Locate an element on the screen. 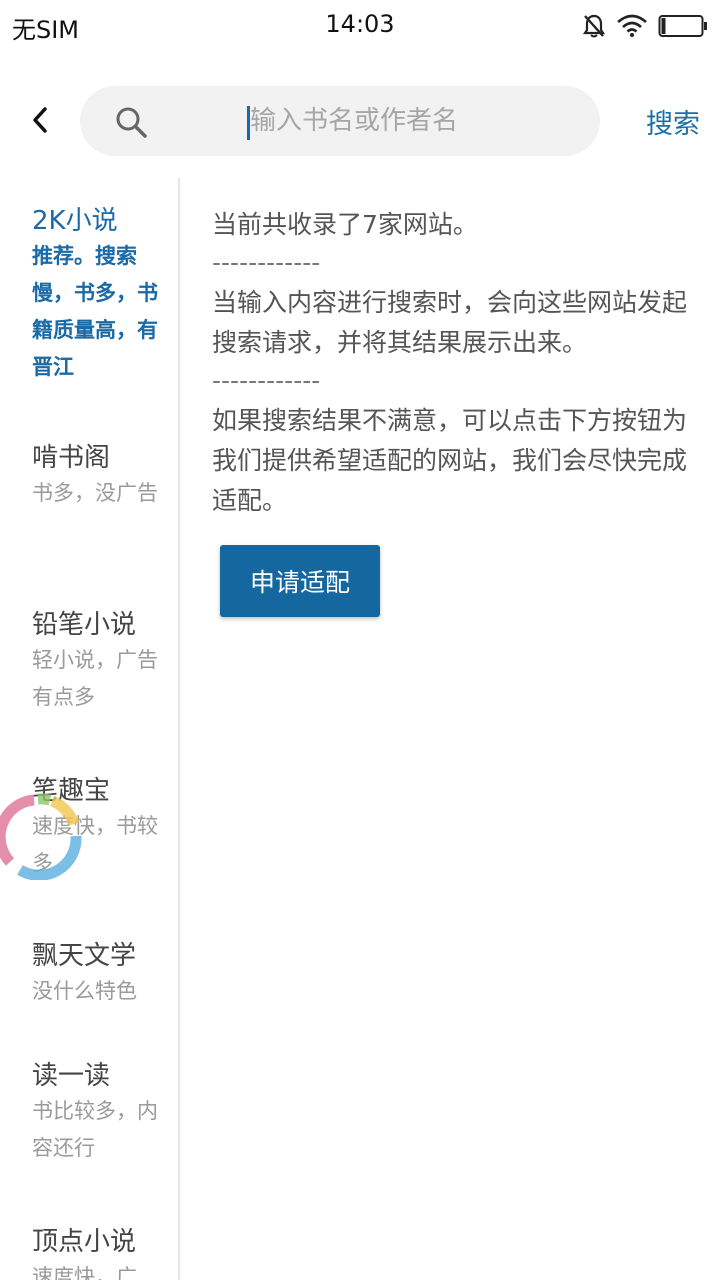  search-input is located at coordinates (450, 121).